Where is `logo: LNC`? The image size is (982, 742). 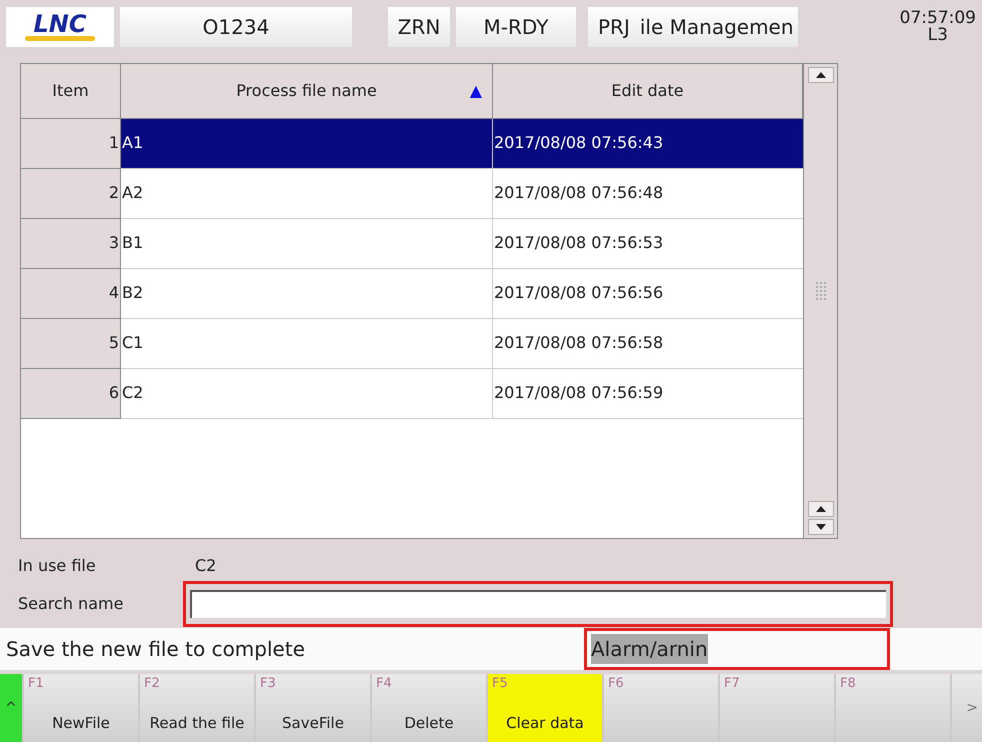 logo: LNC is located at coordinates (60, 26).